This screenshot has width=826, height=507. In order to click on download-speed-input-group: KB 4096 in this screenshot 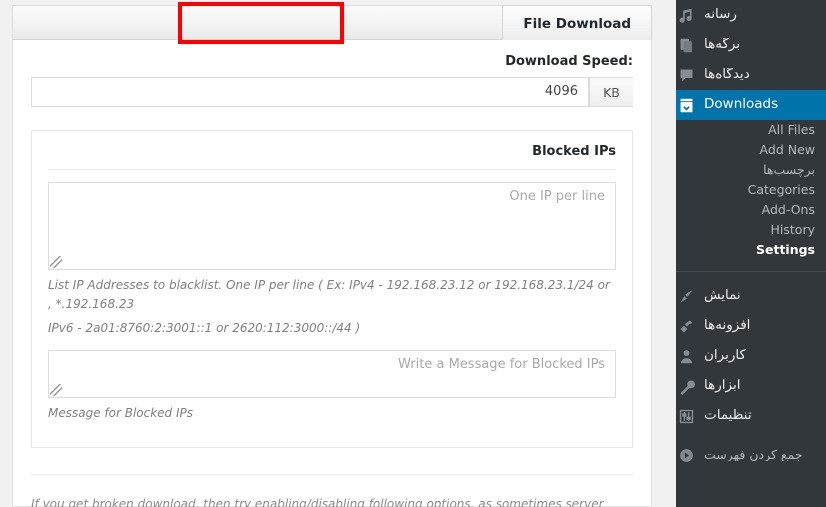, I will do `click(332, 92)`.